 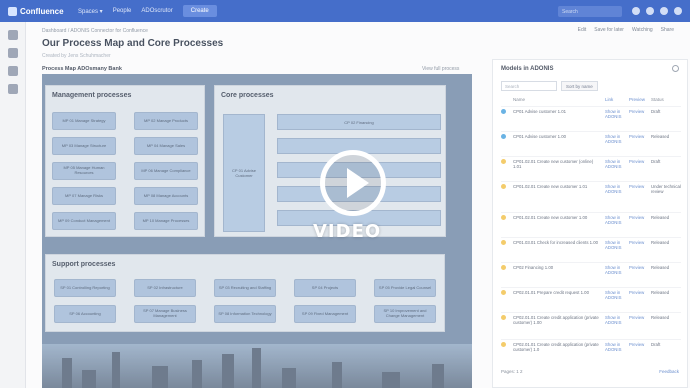 What do you see at coordinates (347, 231) in the screenshot?
I see `video-label: VIDEO` at bounding box center [347, 231].